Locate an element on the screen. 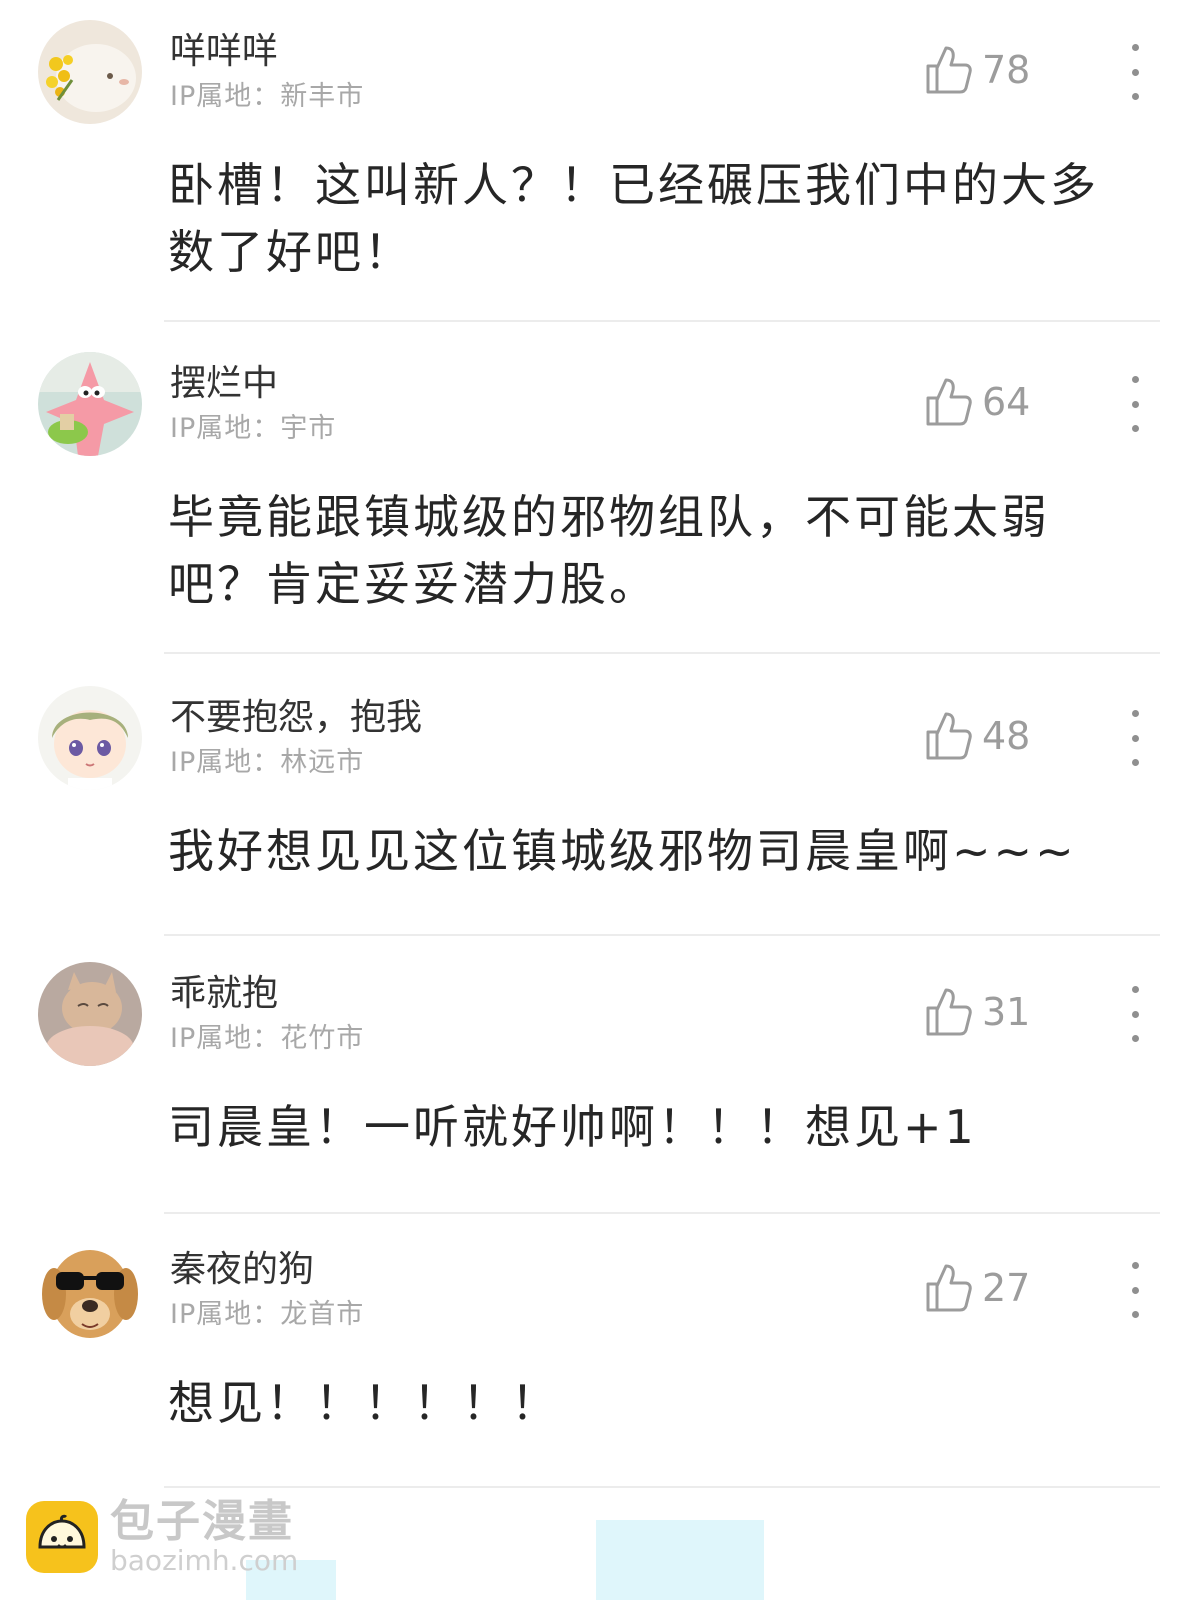 This screenshot has width=1200, height=1600. like-count: 48 is located at coordinates (1006, 736).